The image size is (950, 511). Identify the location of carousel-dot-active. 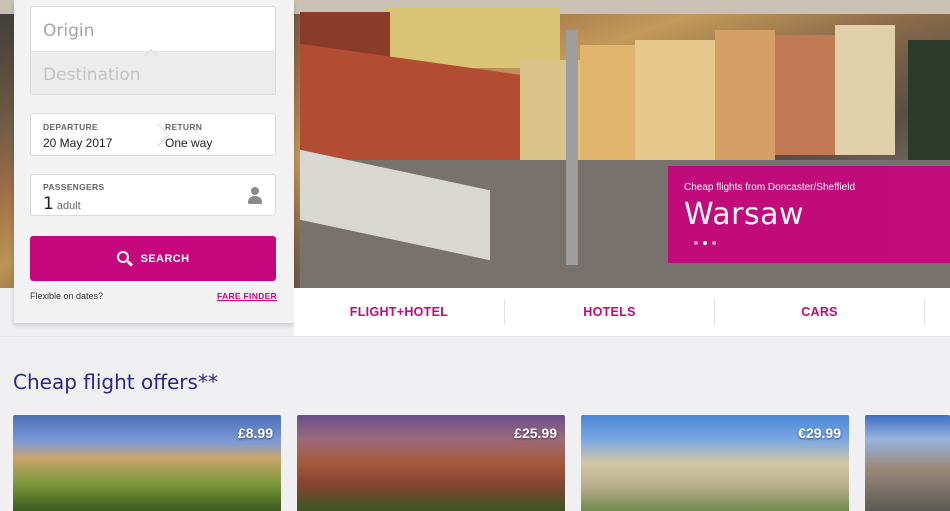
(705, 243).